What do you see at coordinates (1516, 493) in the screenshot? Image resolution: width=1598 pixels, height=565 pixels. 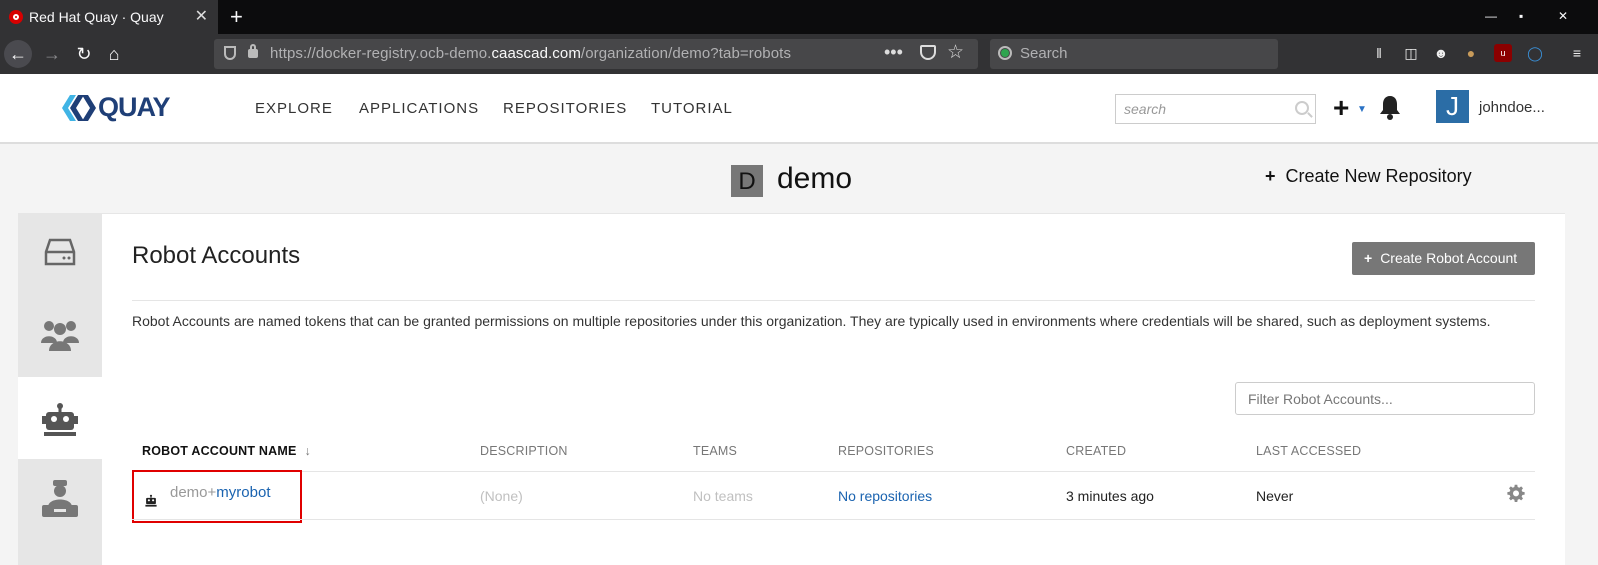 I see `gear-icon` at bounding box center [1516, 493].